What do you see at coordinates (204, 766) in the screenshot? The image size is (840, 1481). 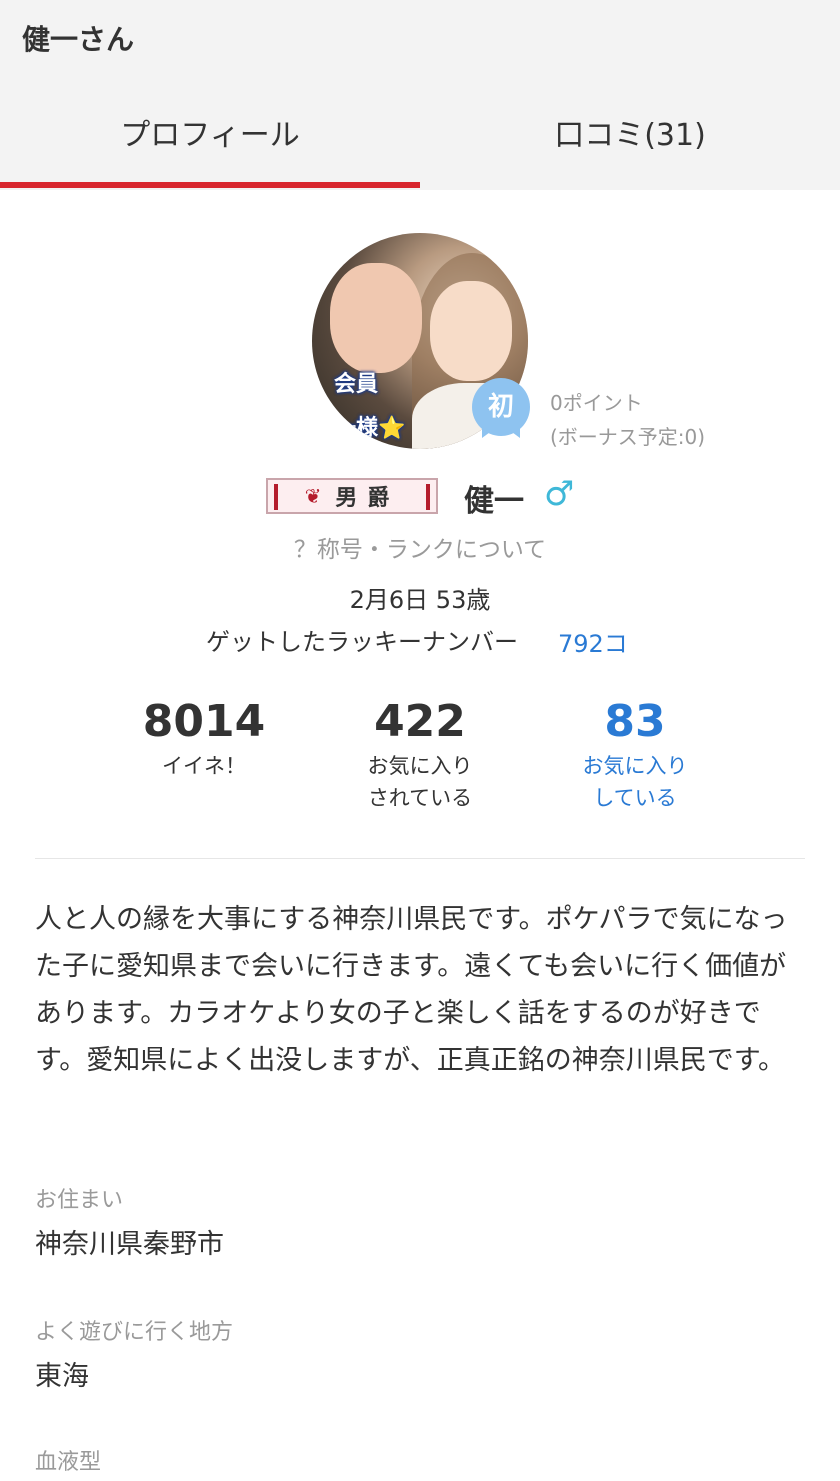 I see `likes-label: イイネ！` at bounding box center [204, 766].